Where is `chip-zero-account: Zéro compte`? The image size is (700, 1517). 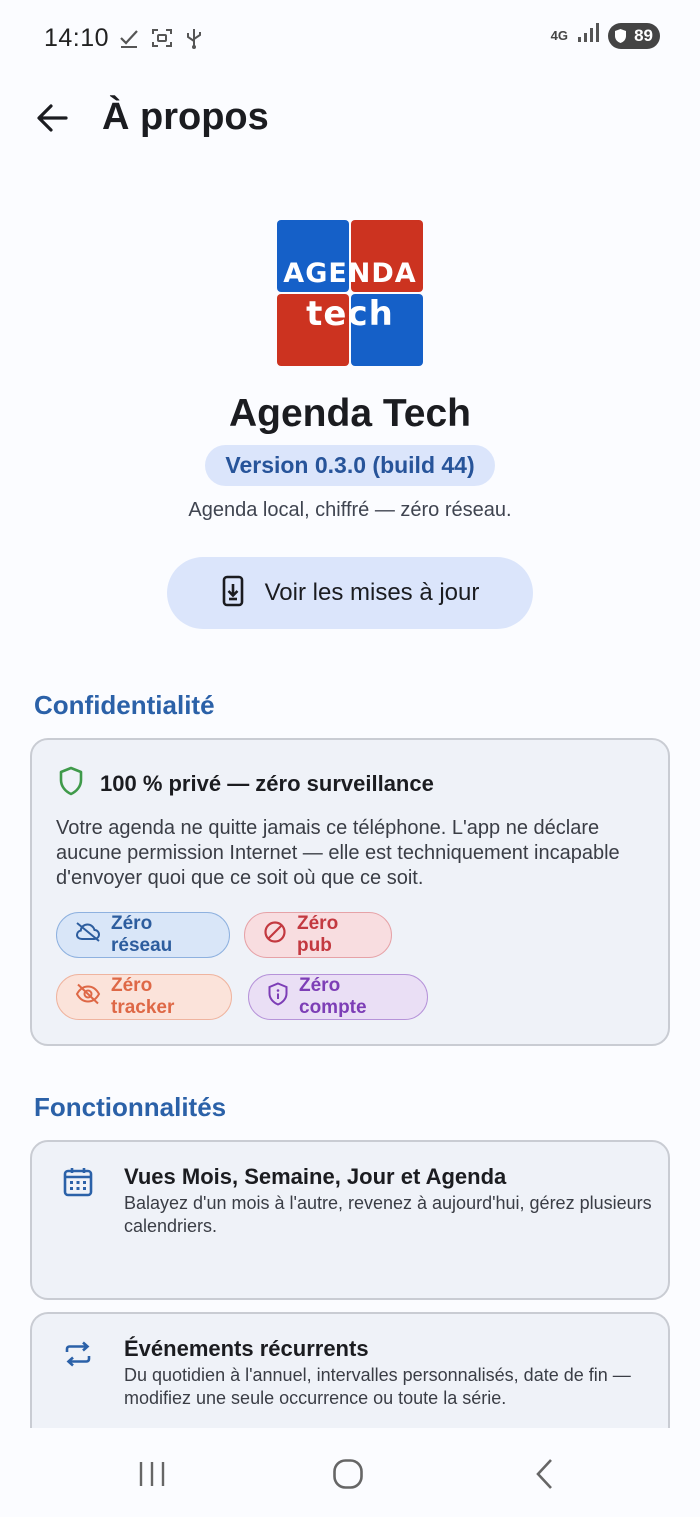
chip-zero-account: Zéro compte is located at coordinates (338, 997).